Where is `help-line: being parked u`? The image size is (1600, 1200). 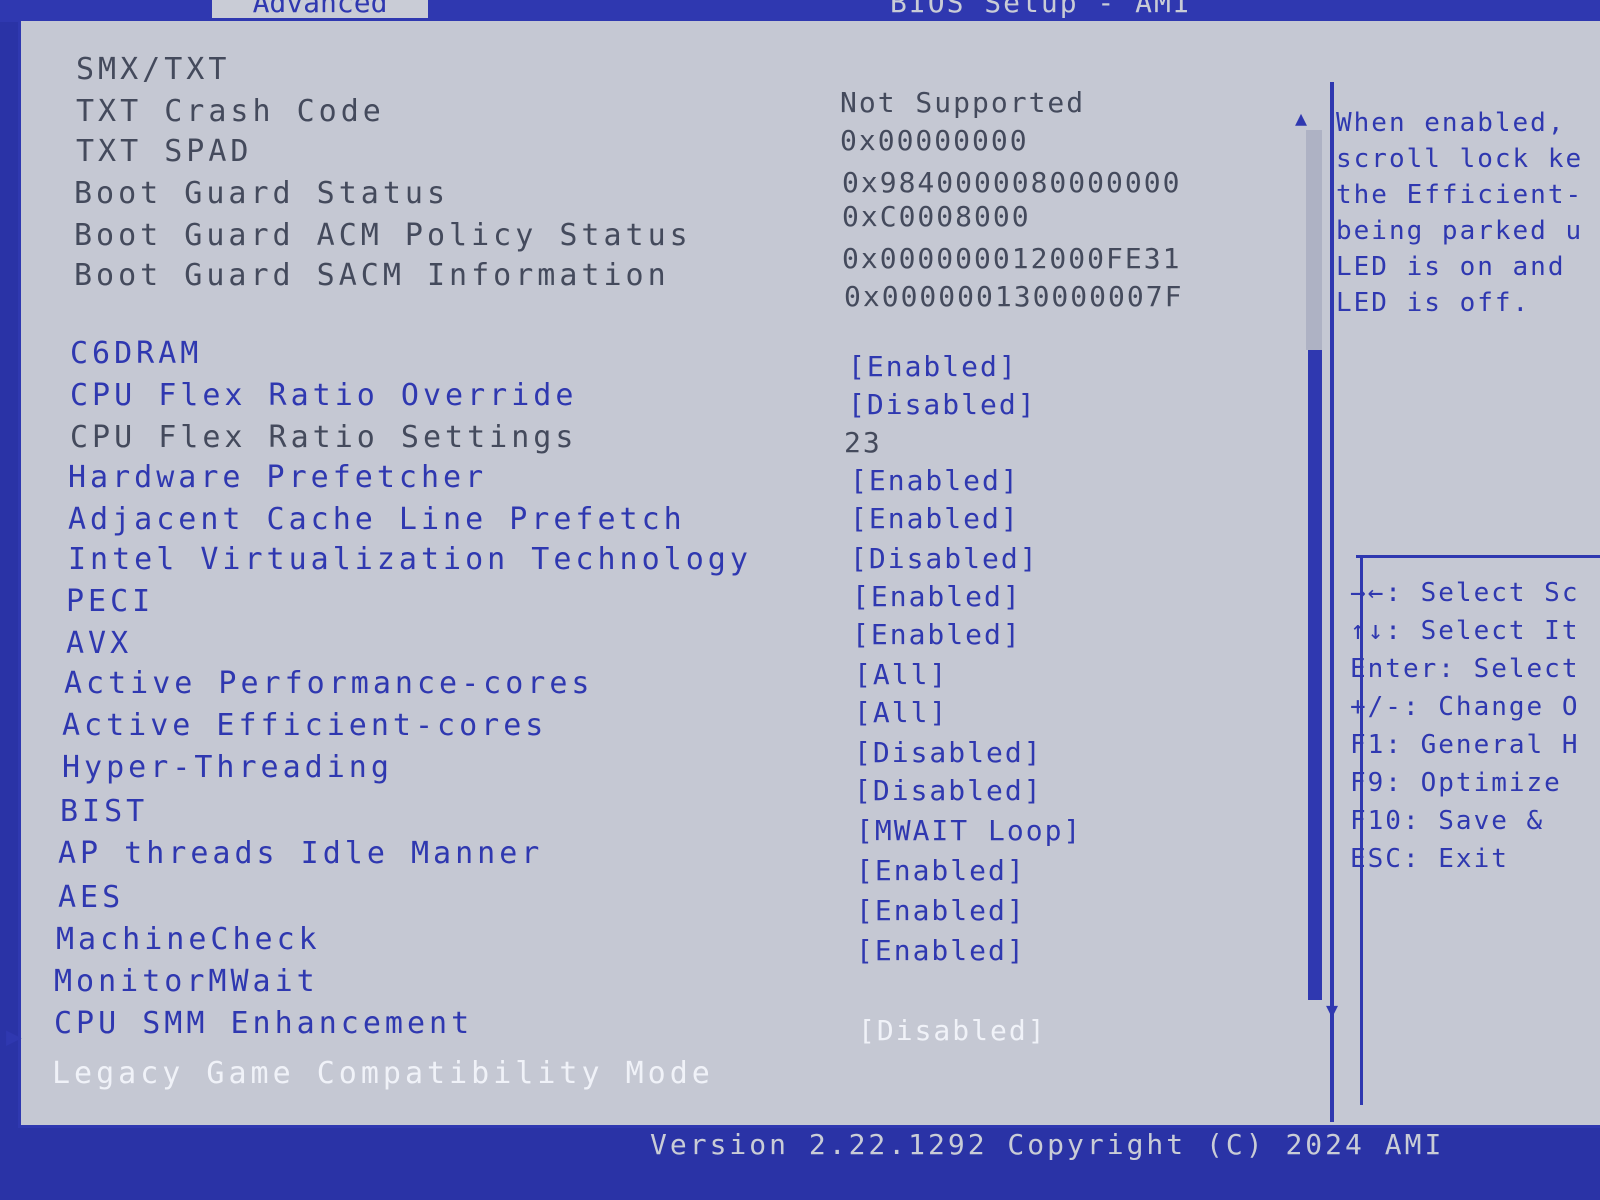 help-line: being parked u is located at coordinates (1460, 231).